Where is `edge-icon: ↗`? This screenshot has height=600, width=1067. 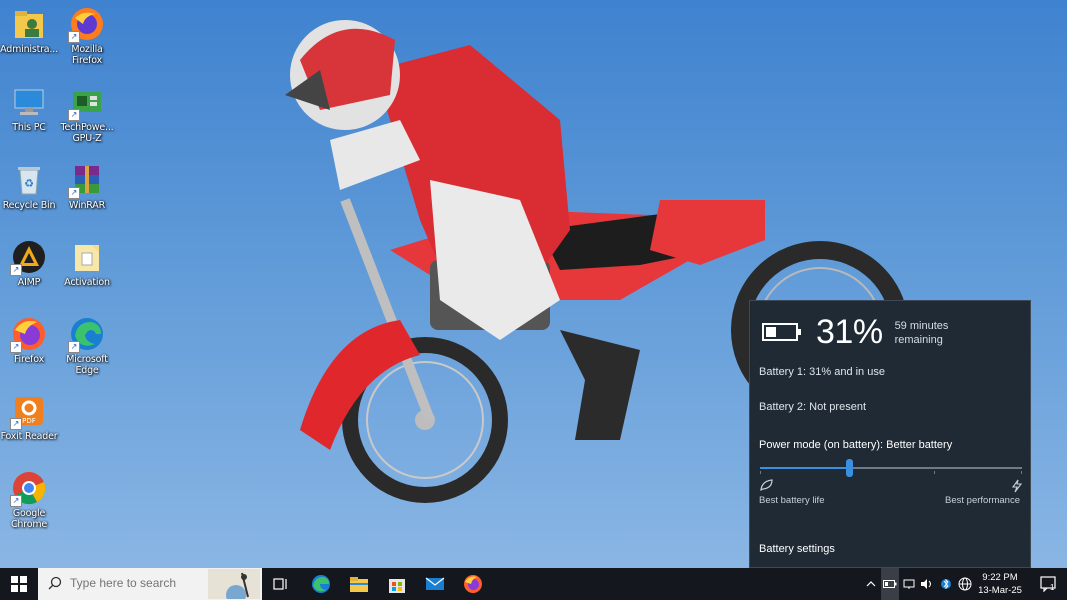 edge-icon: ↗ is located at coordinates (86, 334).